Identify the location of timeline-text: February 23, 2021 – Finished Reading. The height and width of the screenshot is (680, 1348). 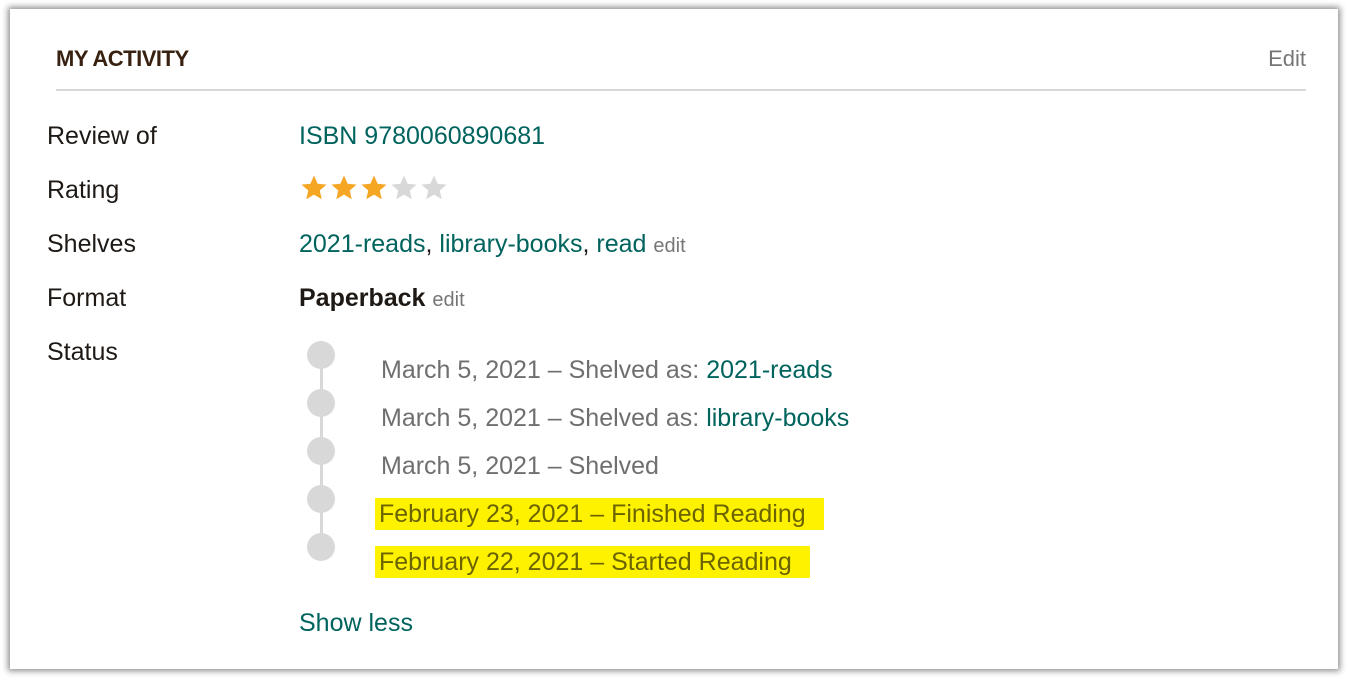
(599, 514).